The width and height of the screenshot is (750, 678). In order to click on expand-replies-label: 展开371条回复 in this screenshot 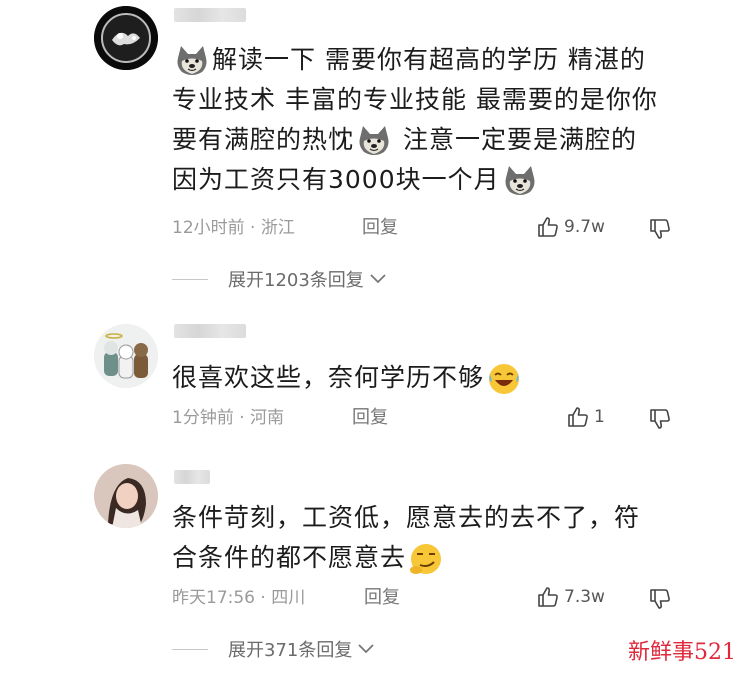, I will do `click(290, 650)`.